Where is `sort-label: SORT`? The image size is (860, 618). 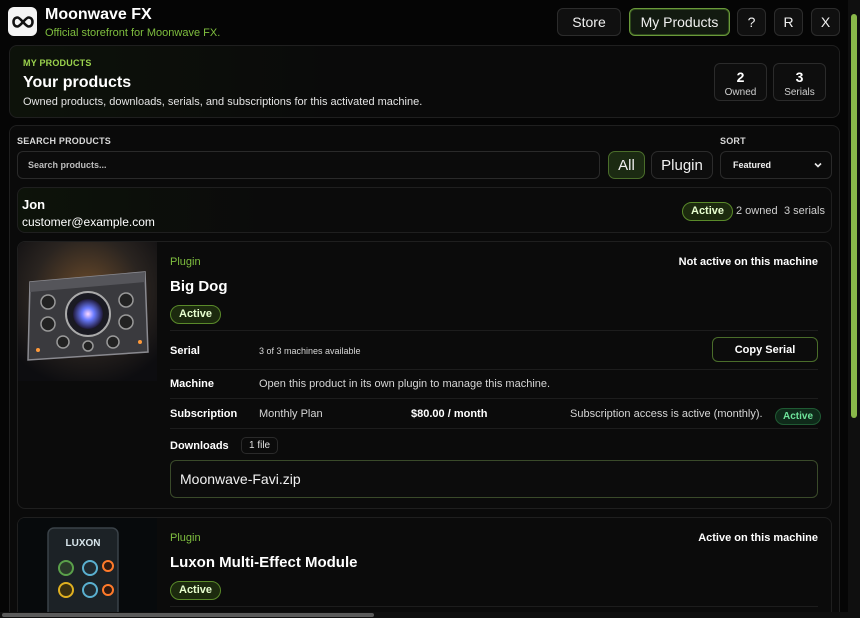 sort-label: SORT is located at coordinates (733, 141).